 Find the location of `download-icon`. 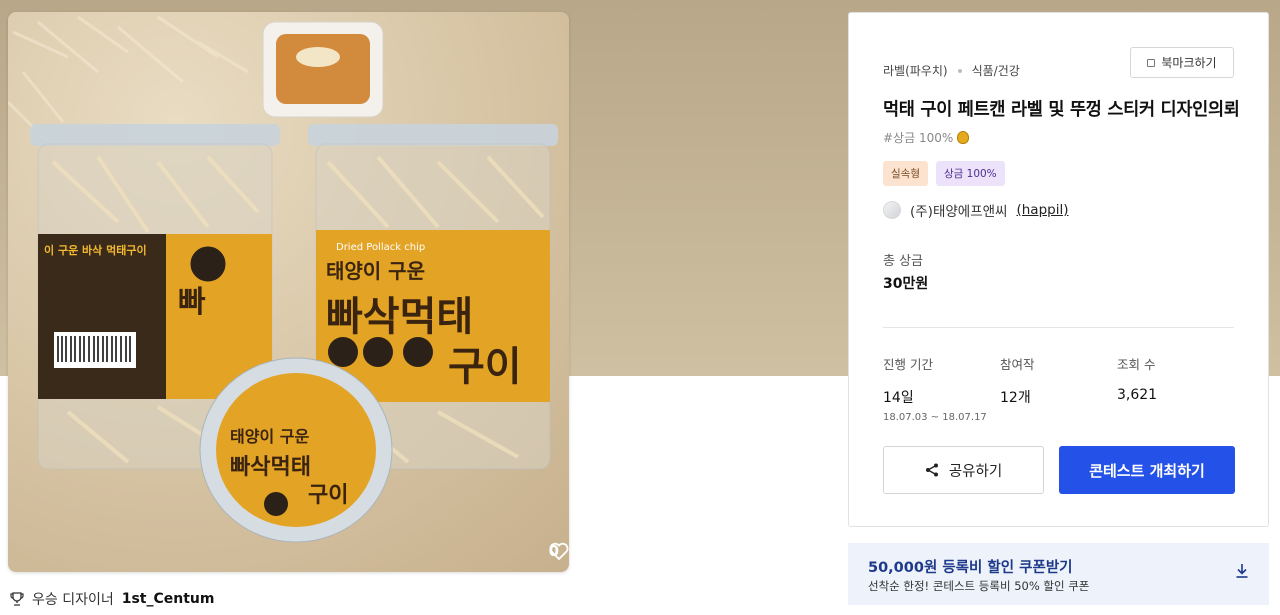

download-icon is located at coordinates (1242, 571).